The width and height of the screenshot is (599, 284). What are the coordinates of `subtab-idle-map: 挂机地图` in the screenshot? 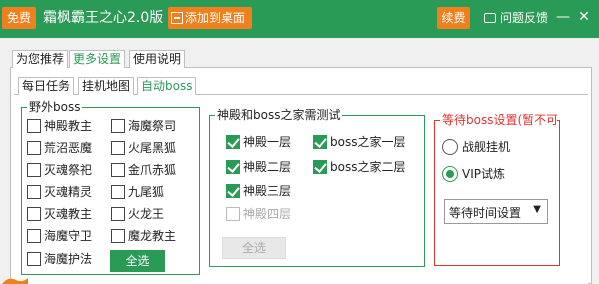 It's located at (106, 86).